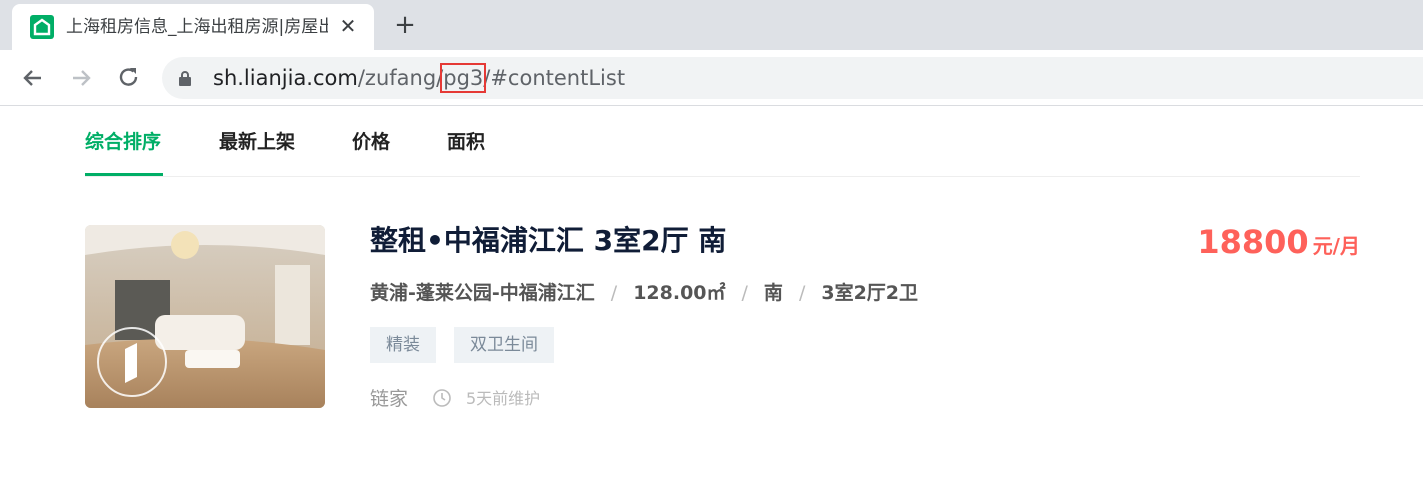  I want to click on new-tab-button: +, so click(405, 25).